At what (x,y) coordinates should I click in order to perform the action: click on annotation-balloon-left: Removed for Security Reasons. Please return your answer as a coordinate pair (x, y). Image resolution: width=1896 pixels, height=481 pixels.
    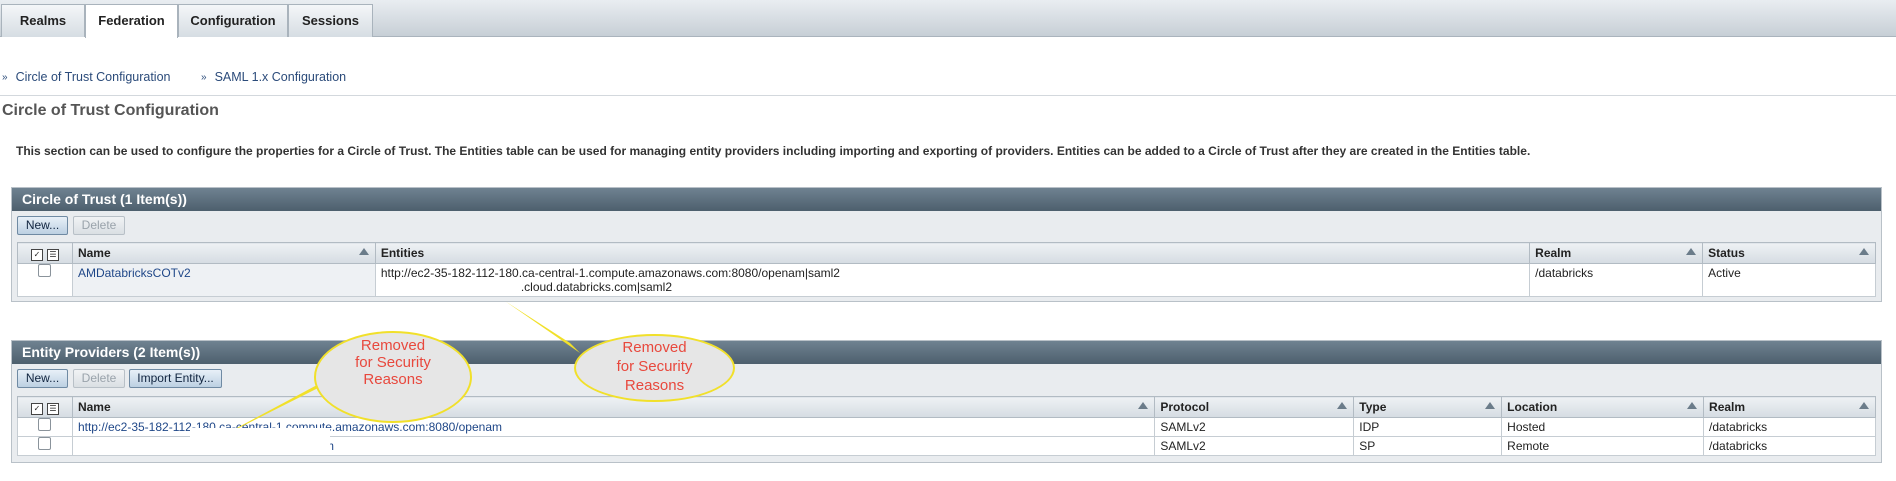
    Looking at the image, I should click on (393, 377).